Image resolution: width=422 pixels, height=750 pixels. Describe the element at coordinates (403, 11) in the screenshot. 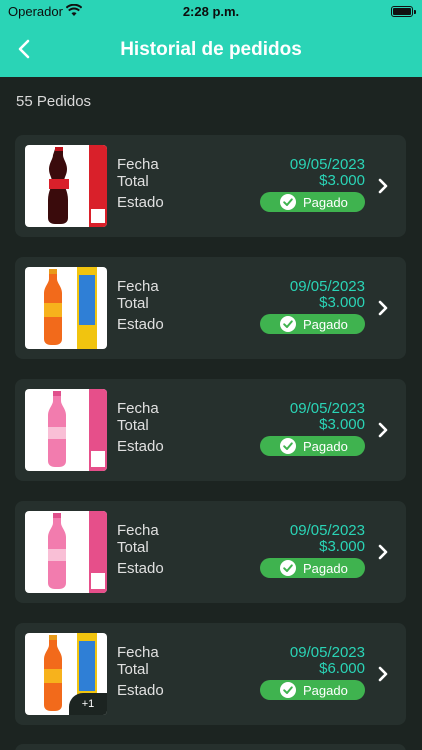

I see `battery-icon` at that location.